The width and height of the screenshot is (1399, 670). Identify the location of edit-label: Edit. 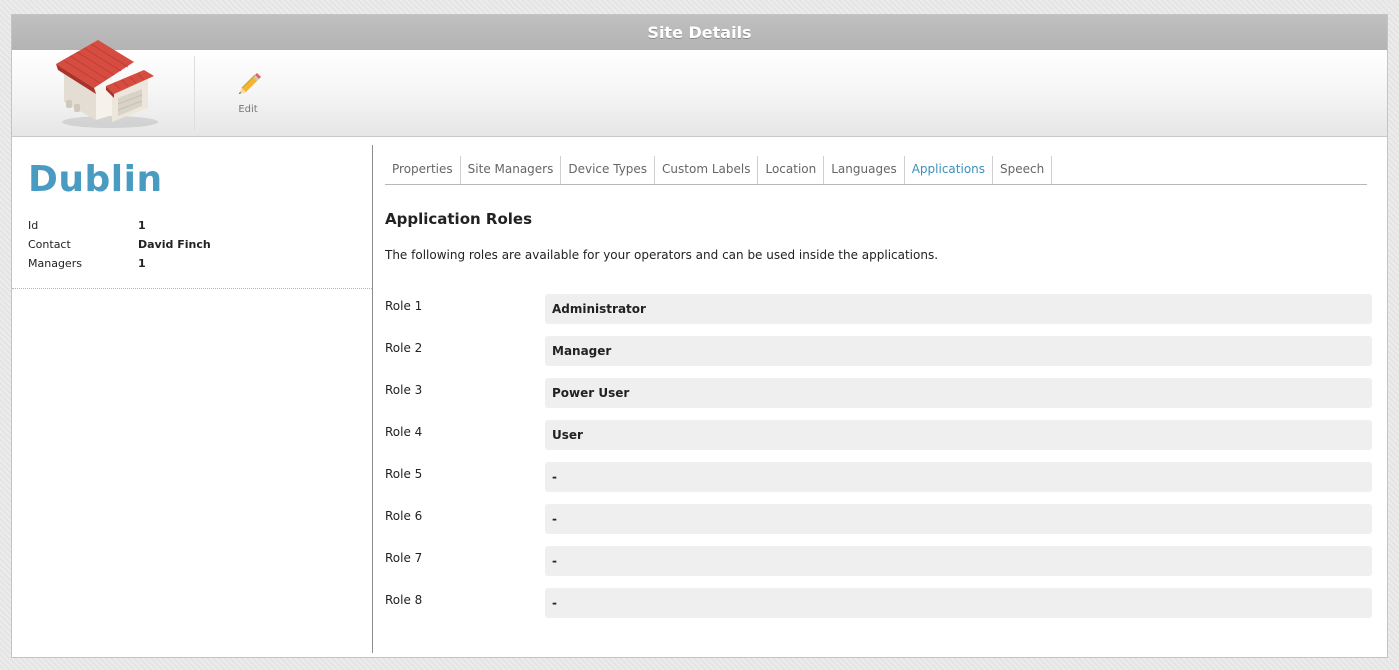
(248, 109).